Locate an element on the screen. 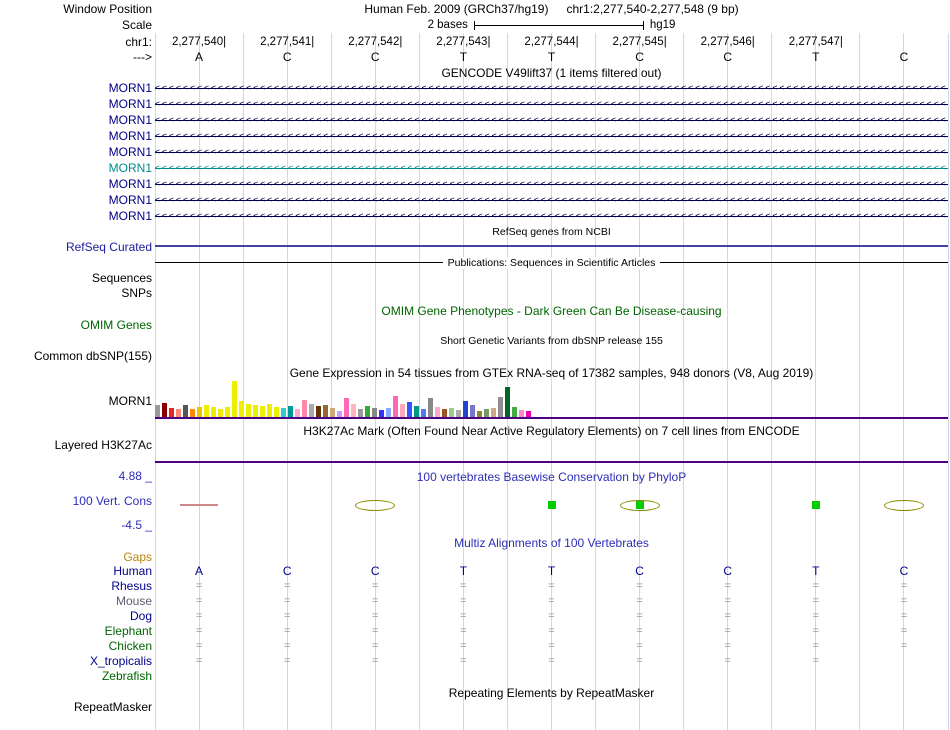 This screenshot has height=730, width=950. snps-track-label: SNPs is located at coordinates (136, 293).